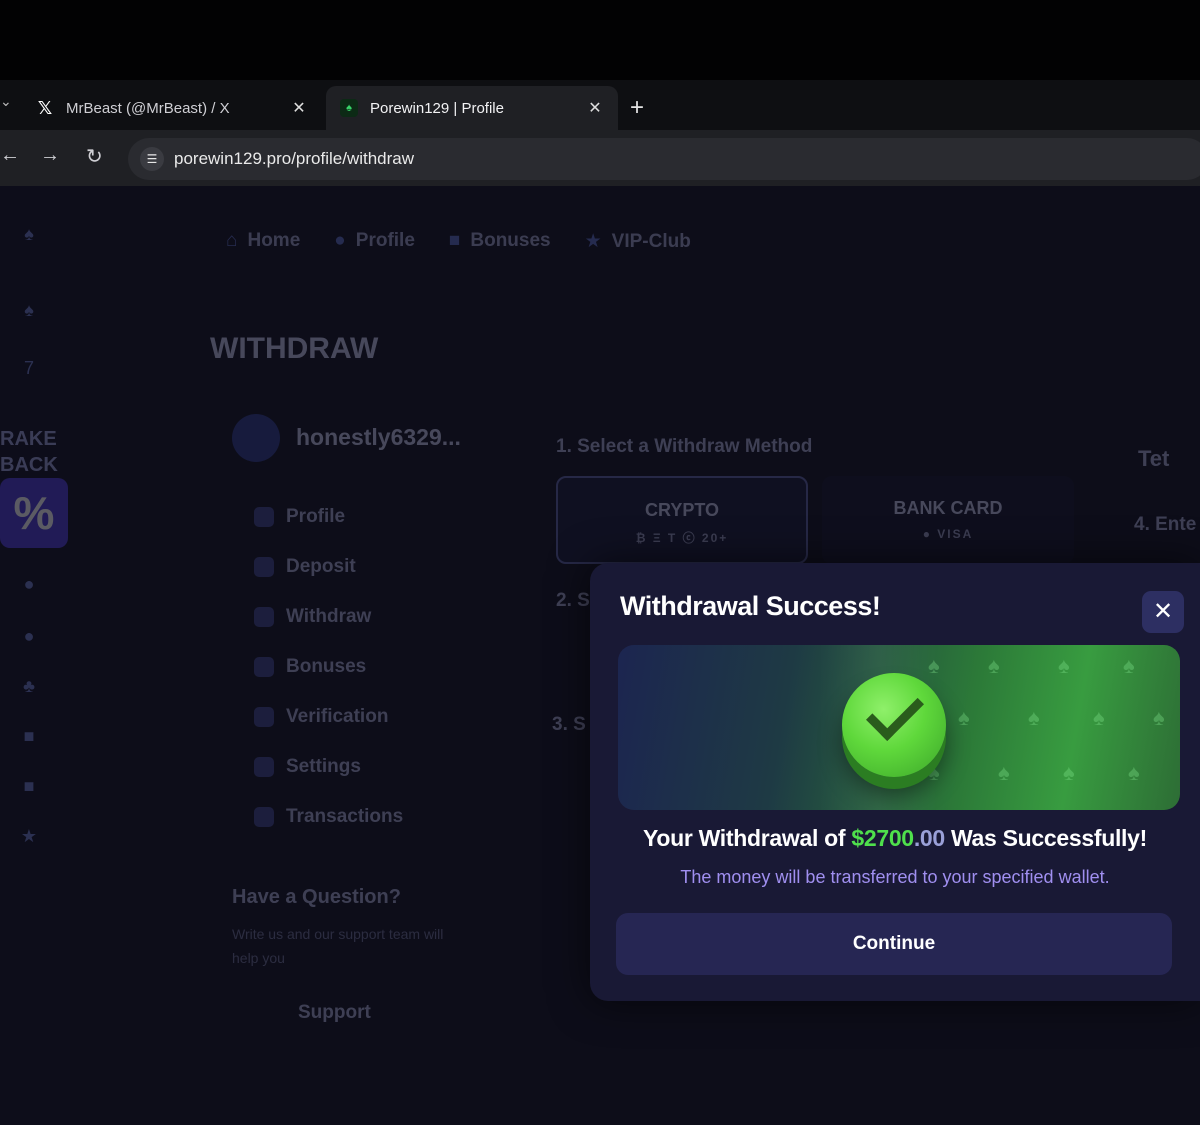 Image resolution: width=1200 pixels, height=1125 pixels. What do you see at coordinates (50, 155) in the screenshot?
I see `forward-arrow-icon: →` at bounding box center [50, 155].